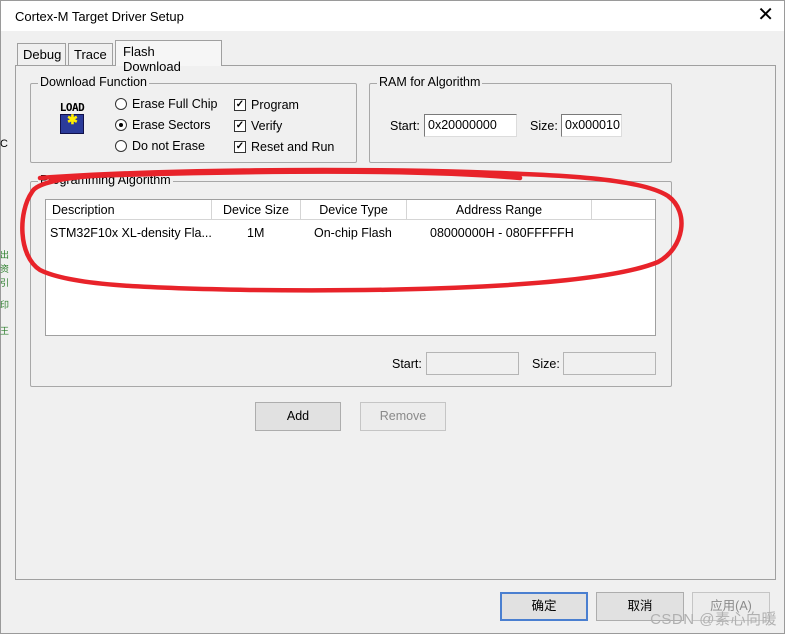  Describe the element at coordinates (470, 125) in the screenshot. I see `ram-start-input: 0x20000000` at that location.